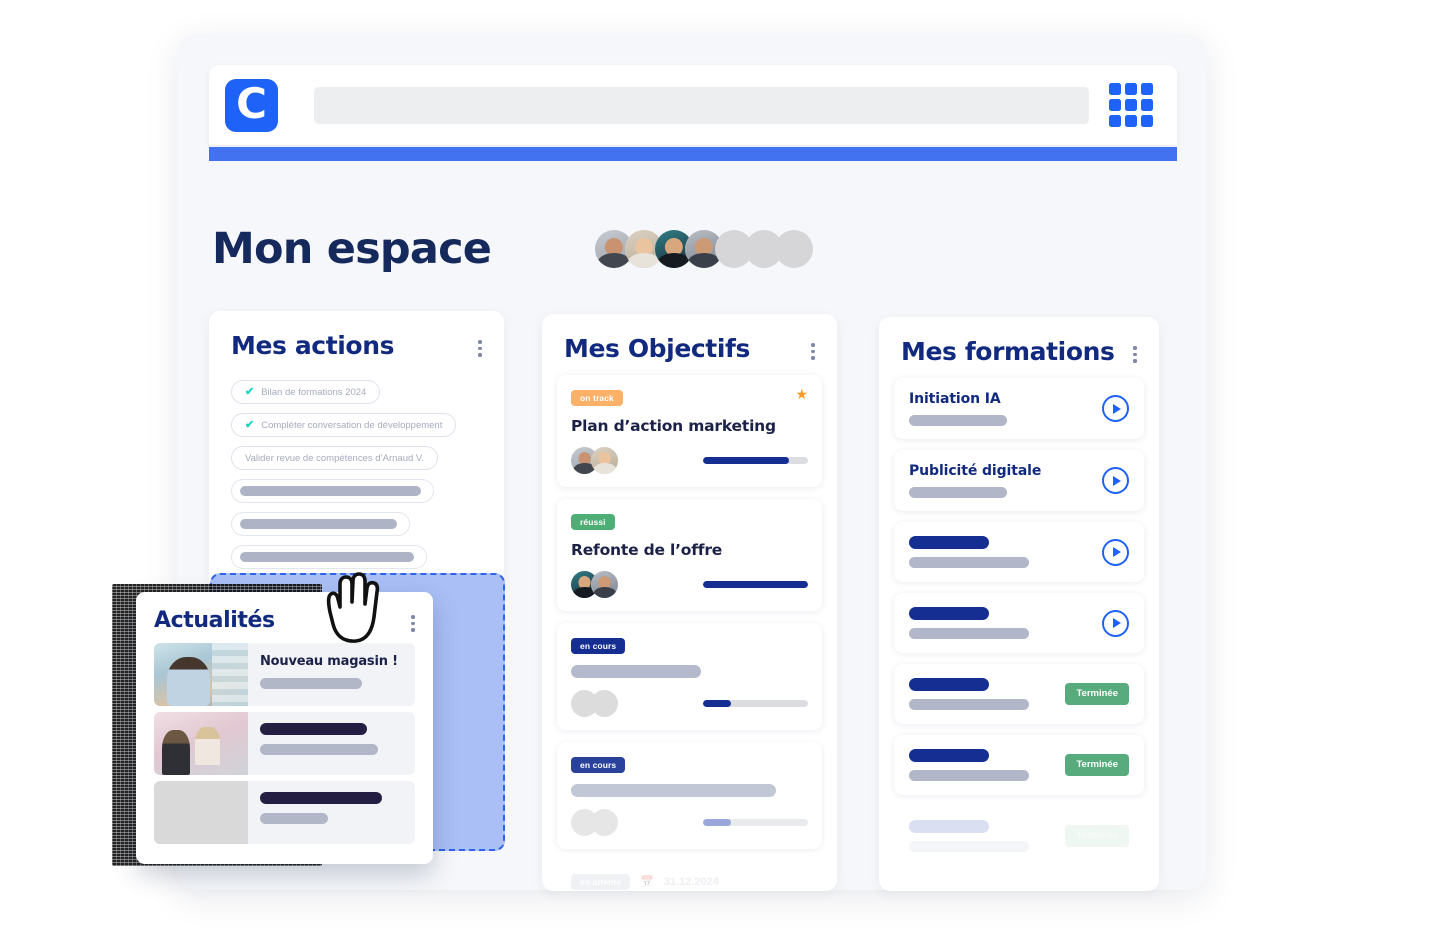 The height and width of the screenshot is (950, 1440). What do you see at coordinates (352, 425) in the screenshot?
I see `action-chip-label: Compléter conversation de développement` at bounding box center [352, 425].